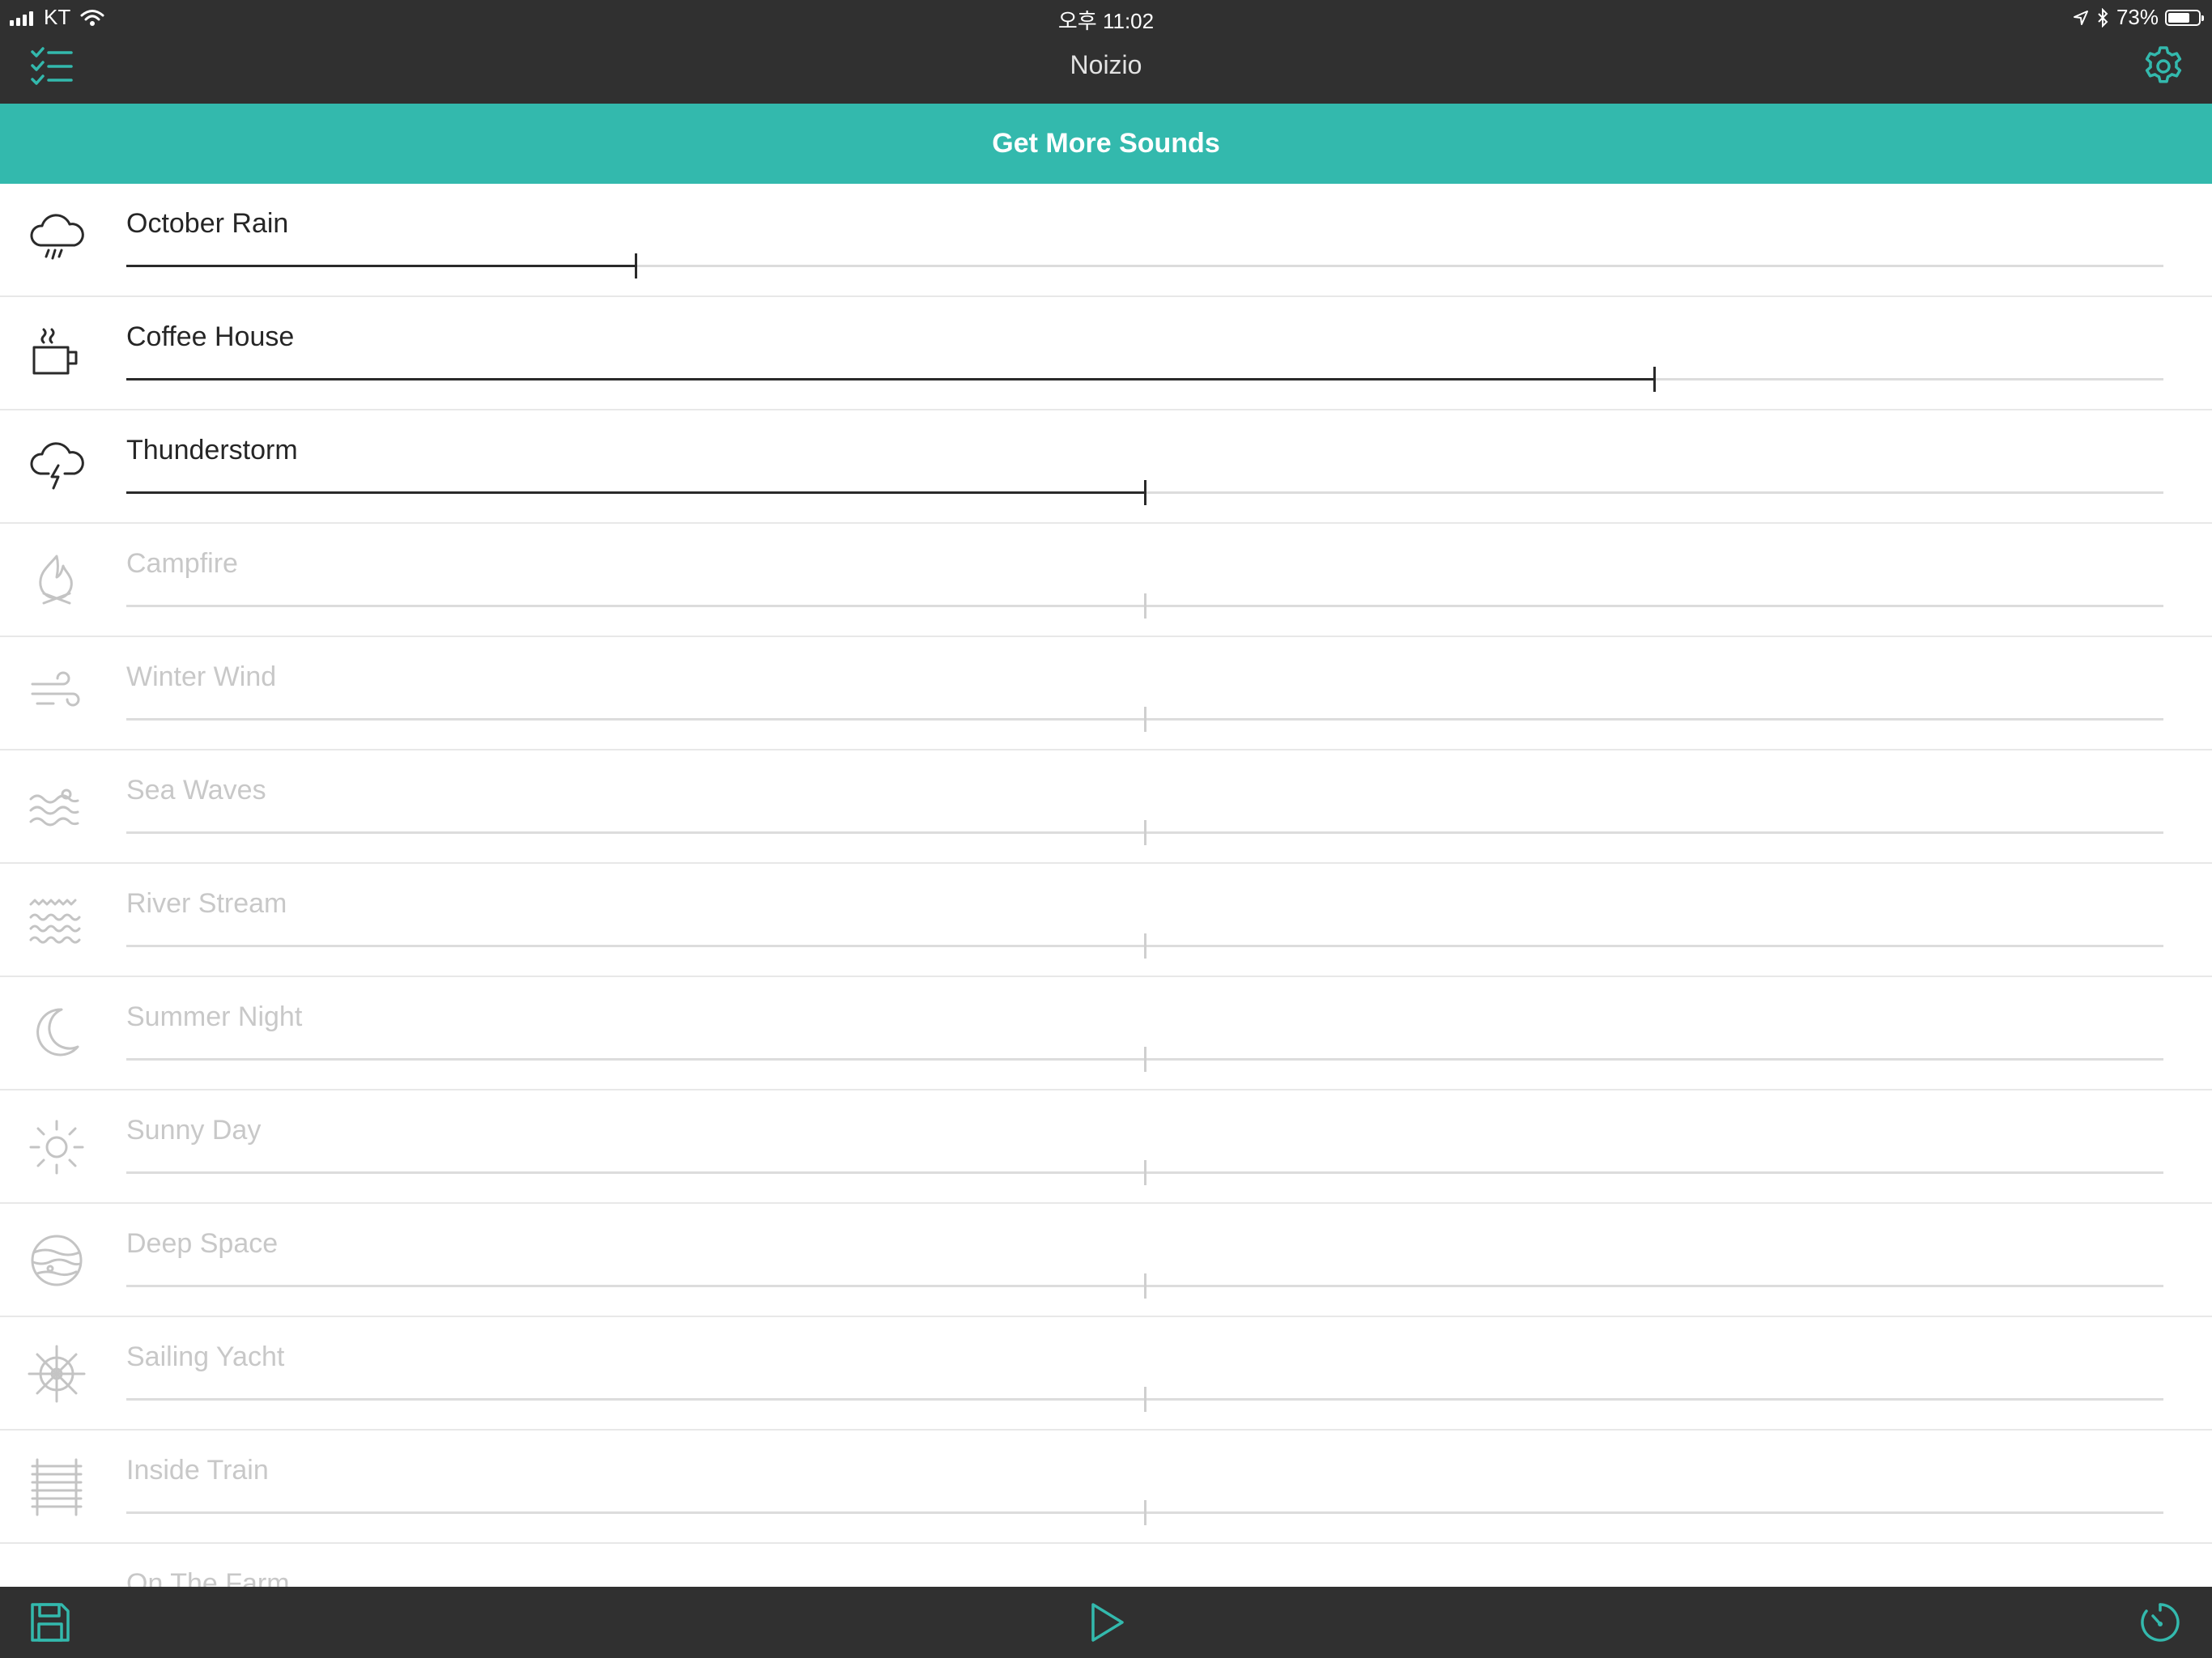  I want to click on sound-row: Deep Space, so click(1106, 1260).